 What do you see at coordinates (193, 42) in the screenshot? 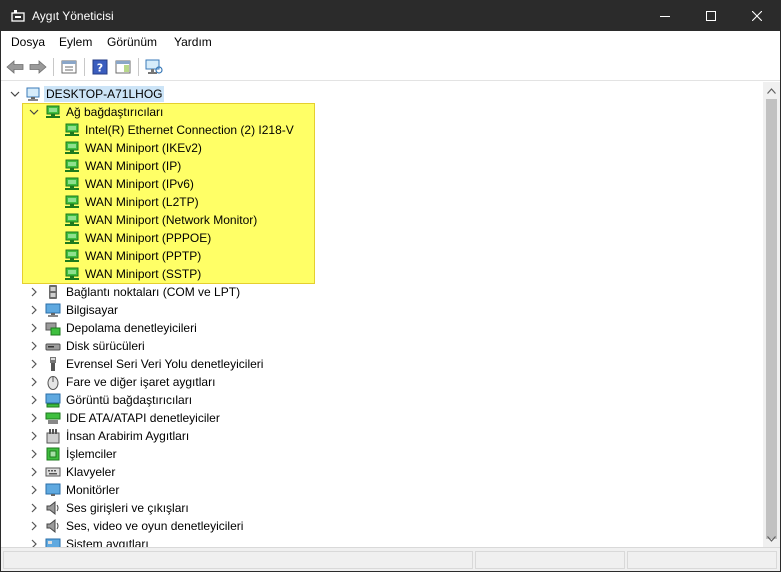
I see `menu-yardim: Yardım` at bounding box center [193, 42].